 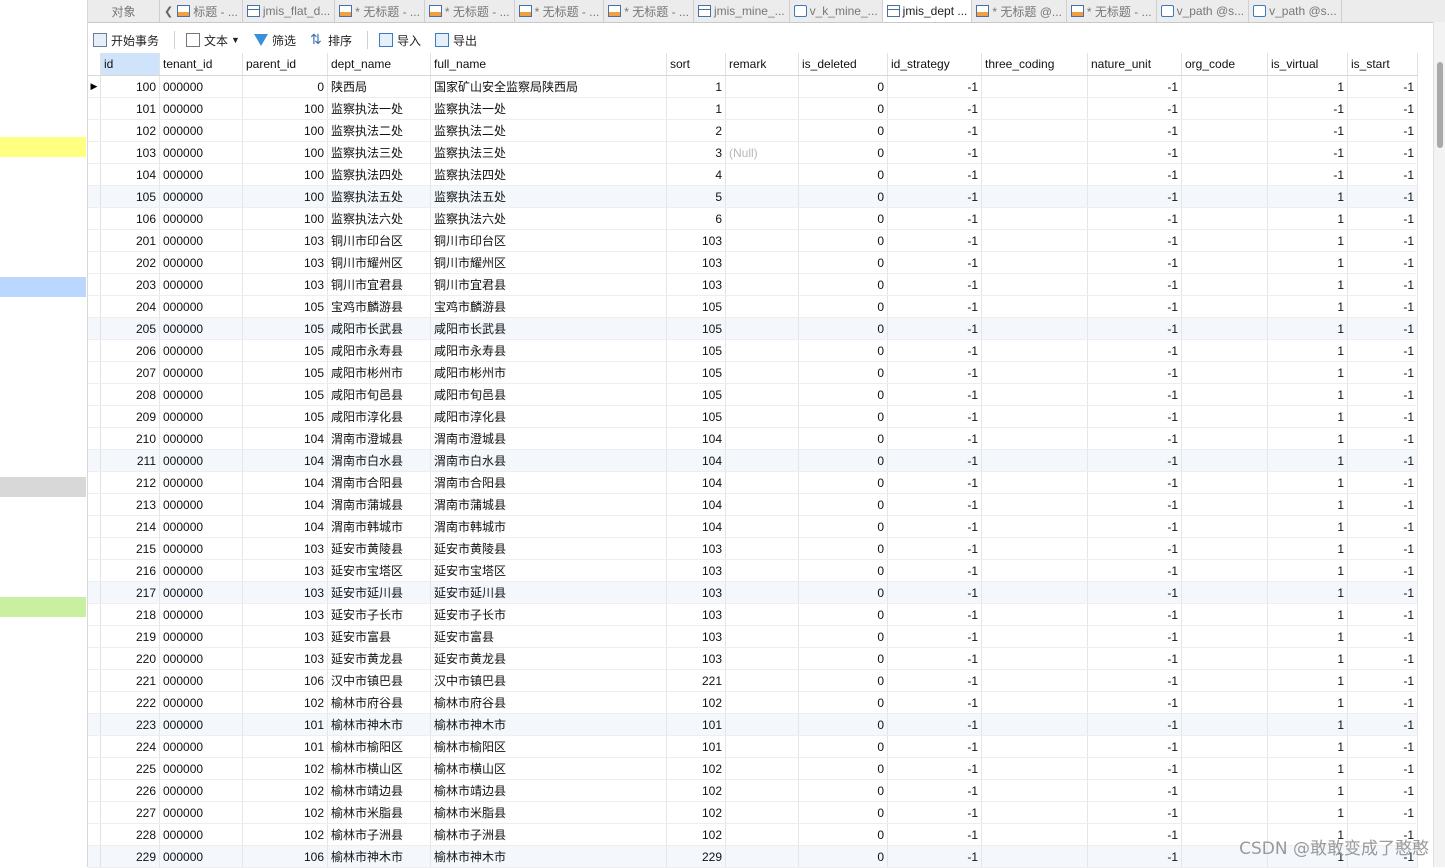 What do you see at coordinates (124, 11) in the screenshot?
I see `tab-0: 对象` at bounding box center [124, 11].